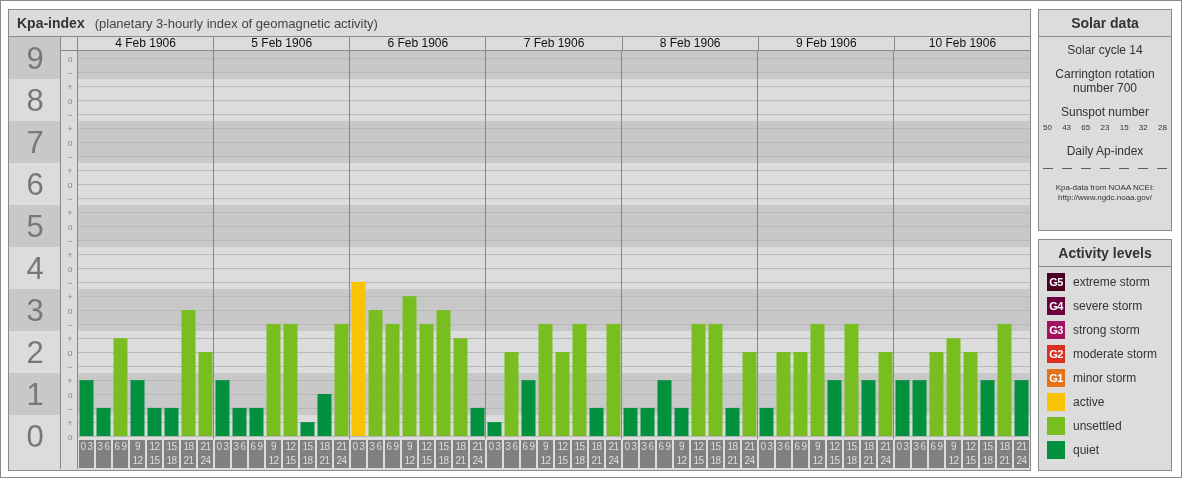 The image size is (1184, 480). What do you see at coordinates (1105, 198) in the screenshot?
I see `source-link: http://www.ngdc.noaa.gov/` at bounding box center [1105, 198].